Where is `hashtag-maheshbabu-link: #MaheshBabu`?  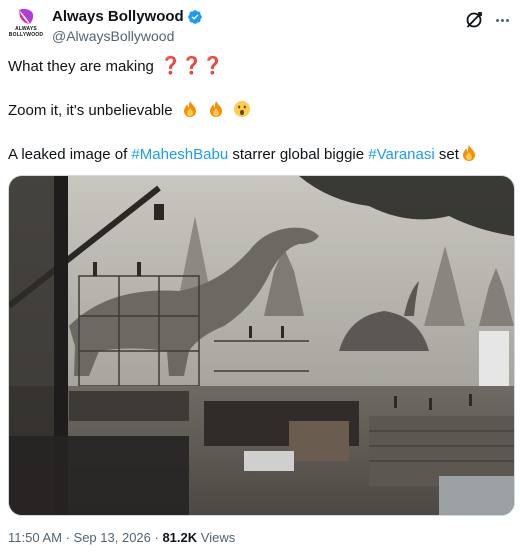
hashtag-maheshbabu-link: #MaheshBabu is located at coordinates (179, 154).